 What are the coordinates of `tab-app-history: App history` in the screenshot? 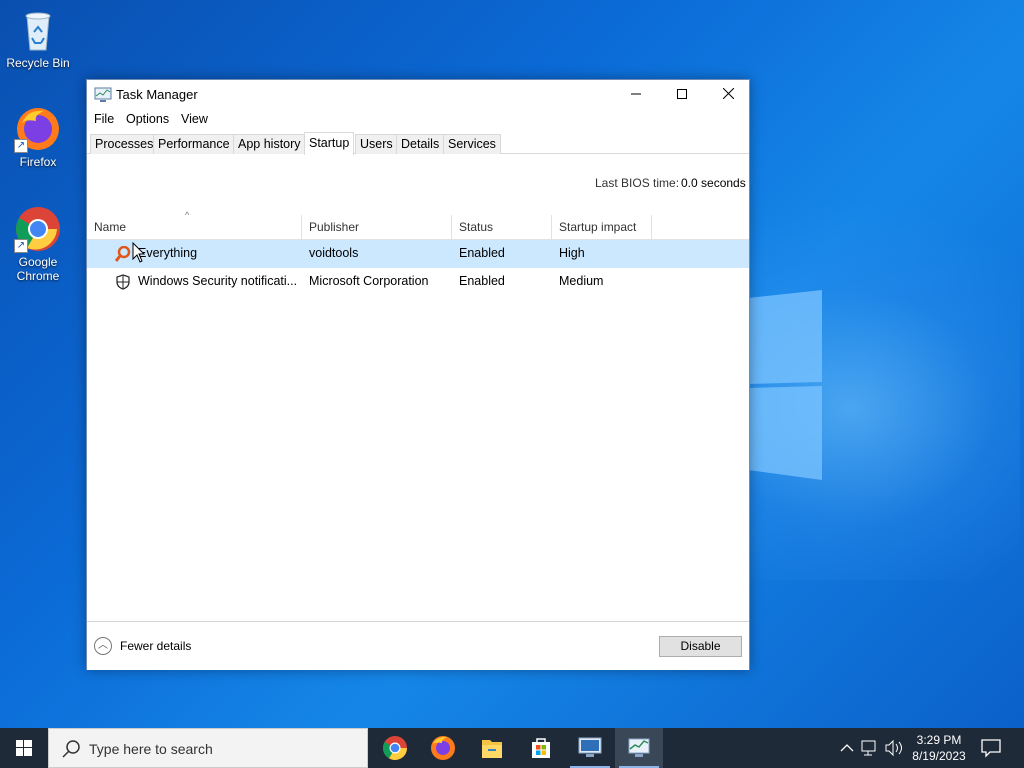 It's located at (269, 144).